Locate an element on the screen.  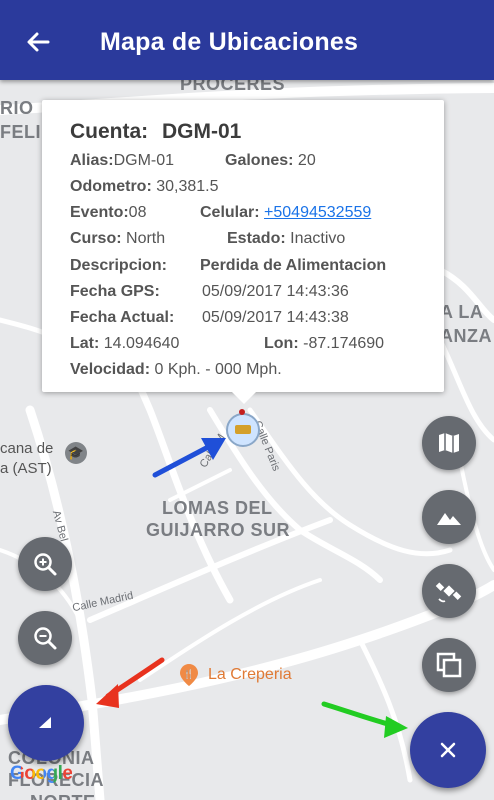
app-bar: Mapa de Ubicaciones is located at coordinates (247, 40).